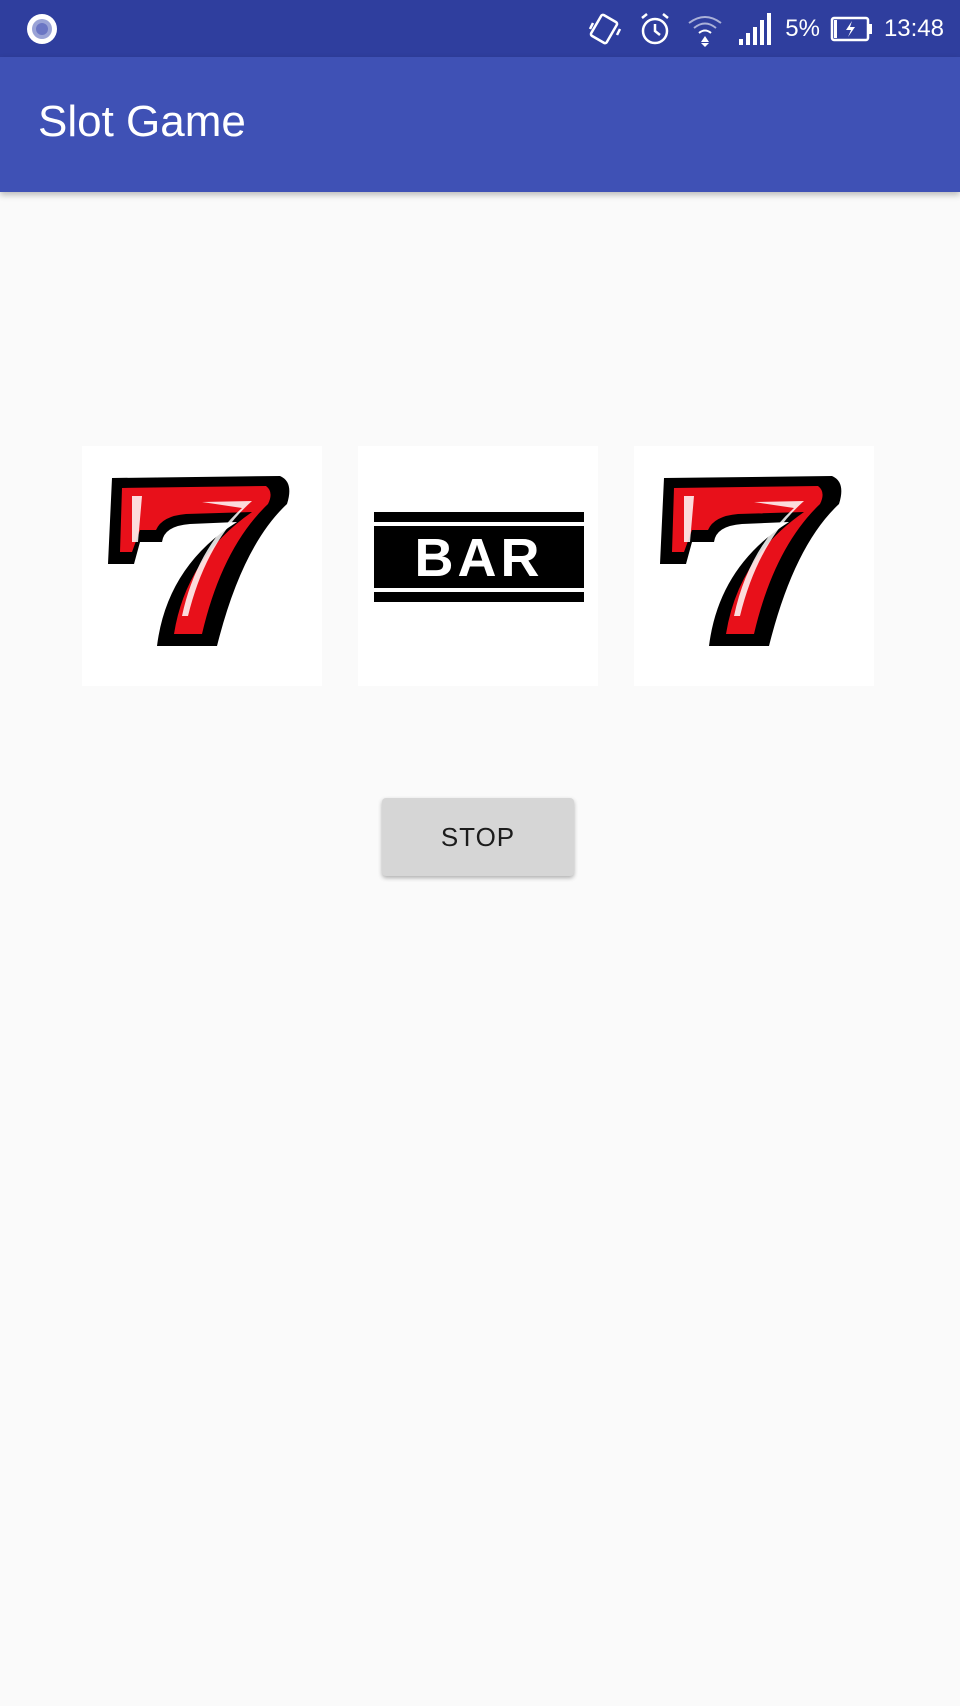 The width and height of the screenshot is (960, 1706). What do you see at coordinates (802, 28) in the screenshot?
I see `battery-percent: 5%` at bounding box center [802, 28].